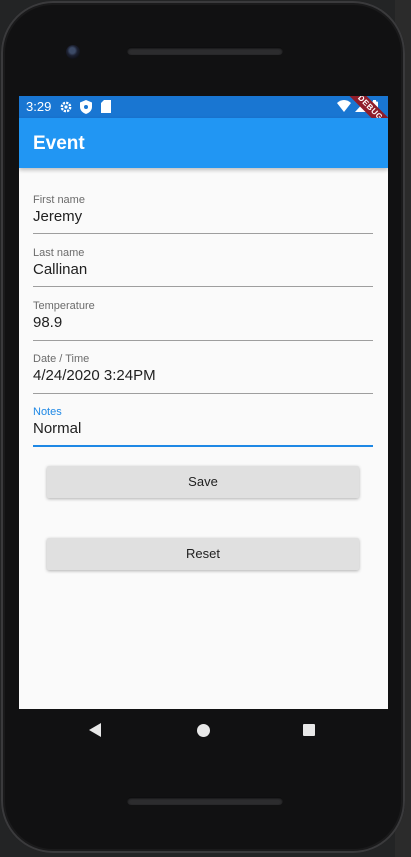 This screenshot has height=857, width=411. Describe the element at coordinates (59, 253) in the screenshot. I see `last-name-label: Last name` at that location.